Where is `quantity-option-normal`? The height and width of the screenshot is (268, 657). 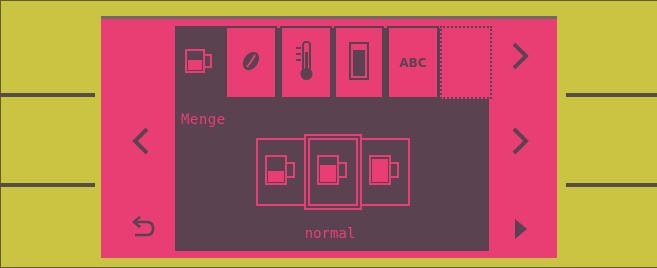
quantity-option-normal is located at coordinates (333, 172).